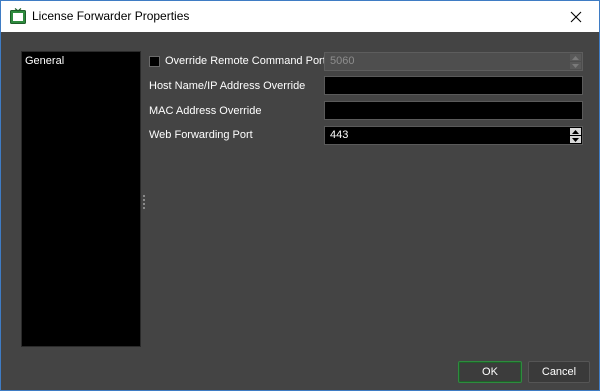  Describe the element at coordinates (453, 61) in the screenshot. I see `remote-command-port-spinbox: 5060` at that location.